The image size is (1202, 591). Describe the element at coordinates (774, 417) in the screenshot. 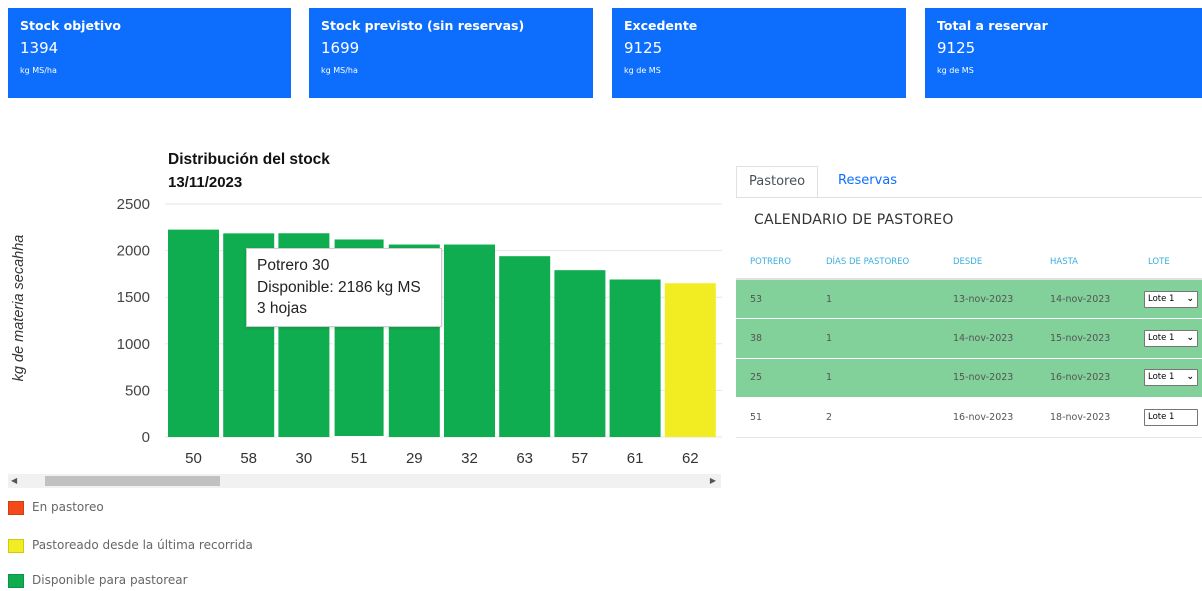

I see `cell-potrero: 51` at that location.